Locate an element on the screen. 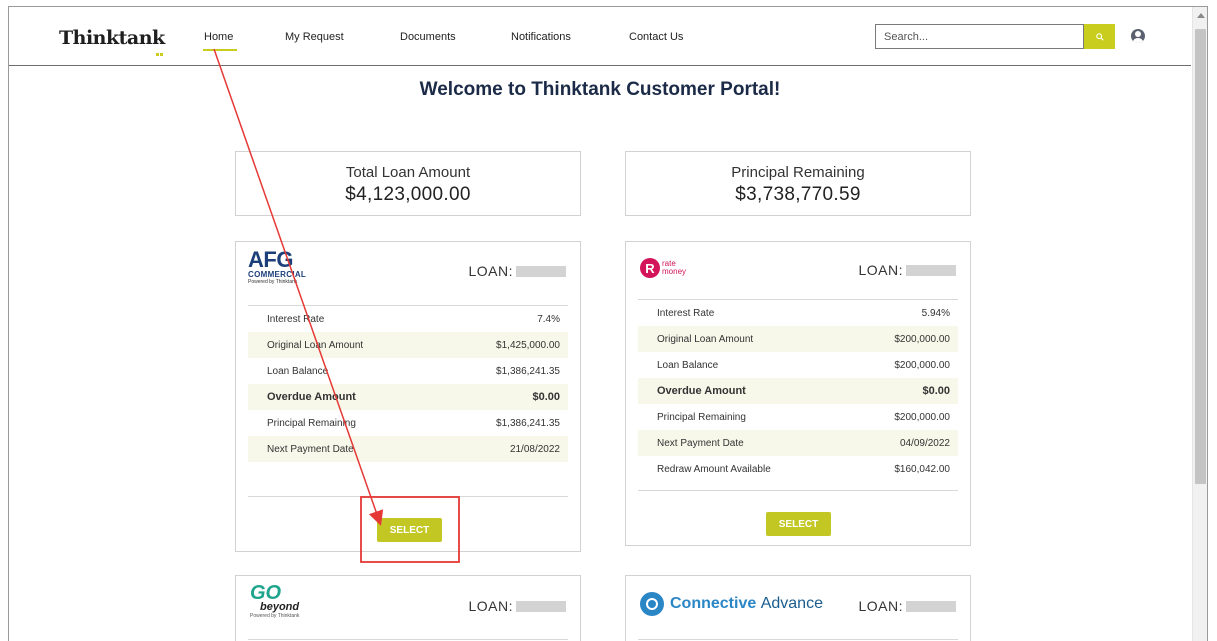 The height and width of the screenshot is (641, 1217). annotation-arrow is located at coordinates (298, 287).